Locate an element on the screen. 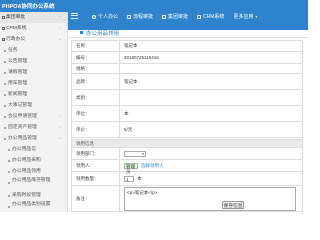 This screenshot has height=240, width=320. row-value: 管理员 选择领用人 is located at coordinates (144, 167).